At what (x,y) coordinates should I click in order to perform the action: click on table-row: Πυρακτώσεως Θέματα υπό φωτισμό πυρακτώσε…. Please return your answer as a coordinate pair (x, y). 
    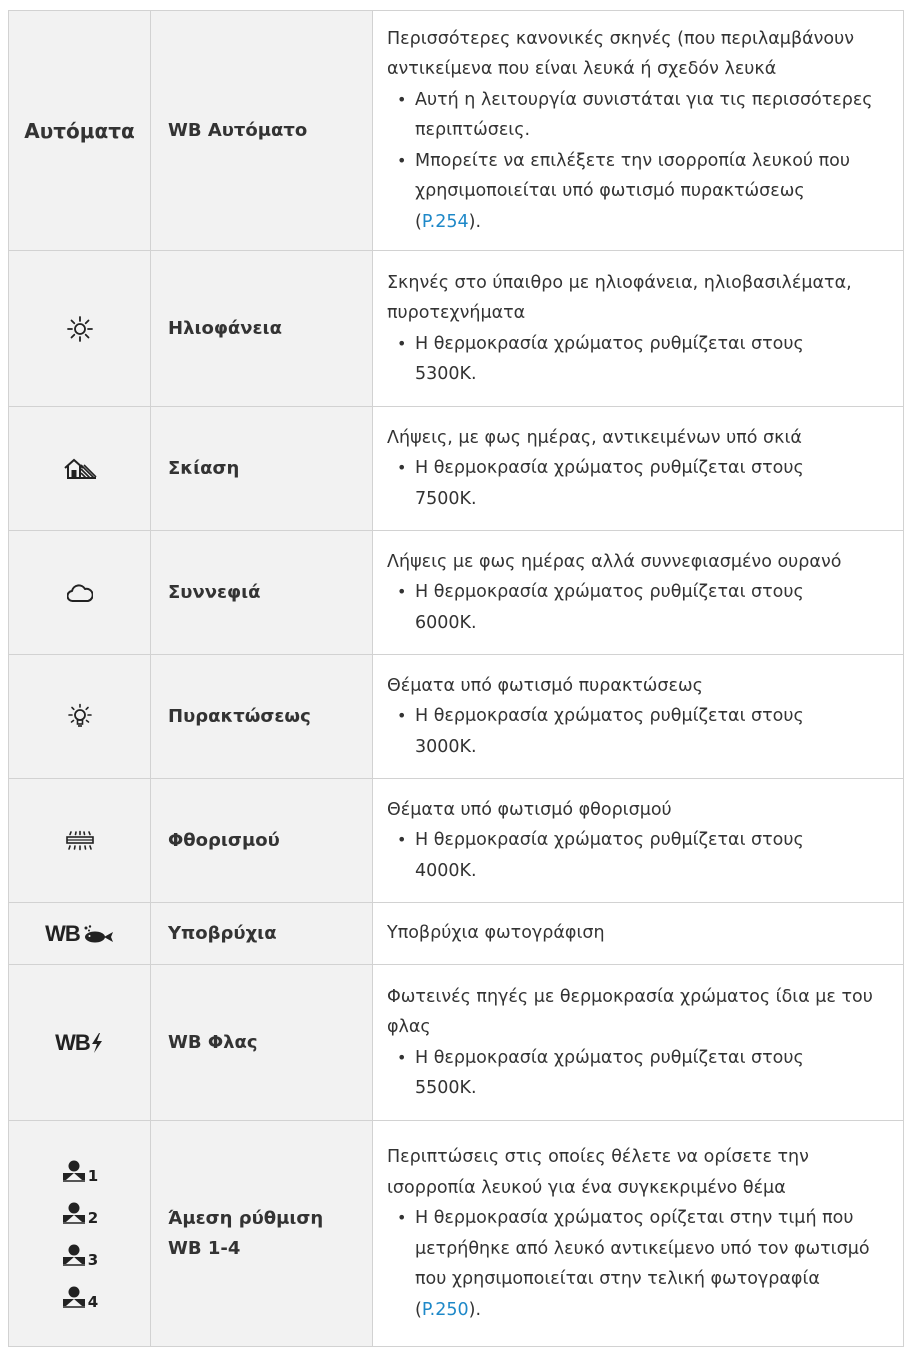
    Looking at the image, I should click on (456, 716).